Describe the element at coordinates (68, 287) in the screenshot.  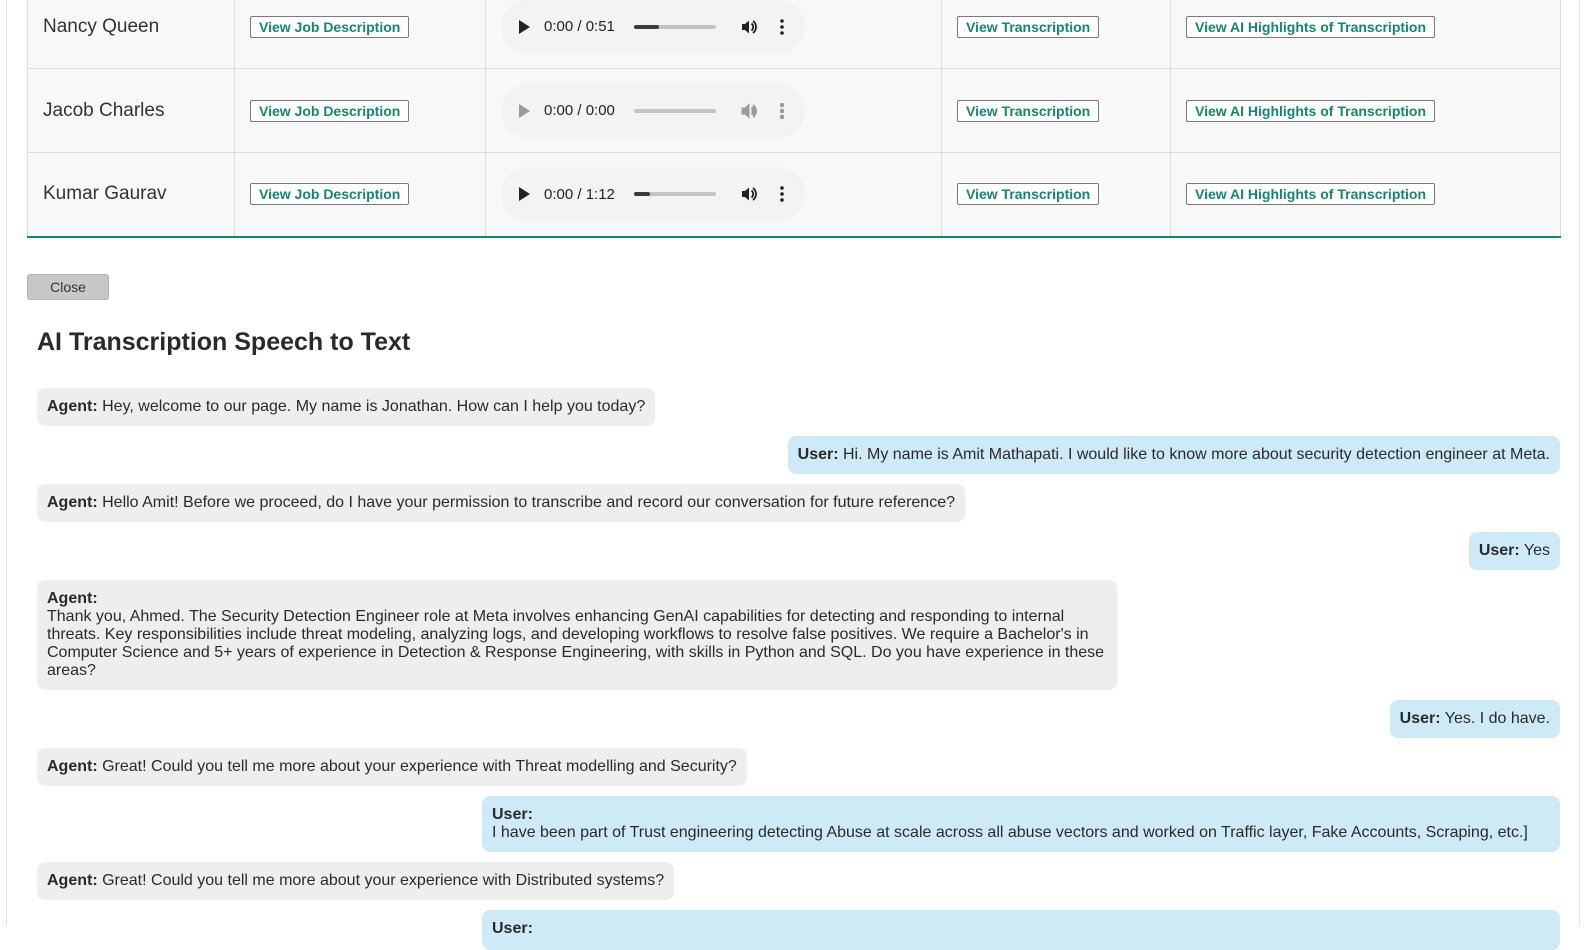
I see `close-button: Close` at that location.